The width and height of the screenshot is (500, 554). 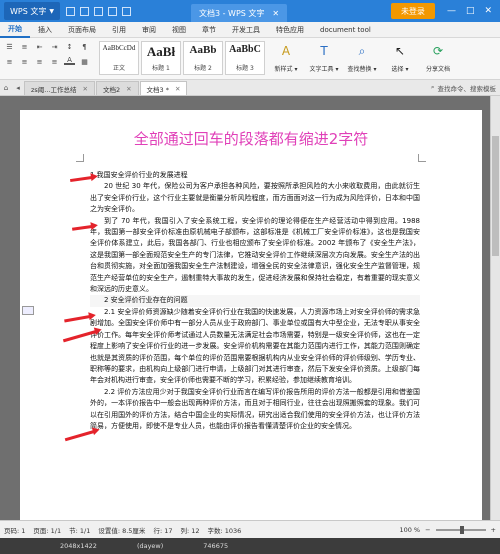 I want to click on login-button: 未登录, so click(x=412, y=11).